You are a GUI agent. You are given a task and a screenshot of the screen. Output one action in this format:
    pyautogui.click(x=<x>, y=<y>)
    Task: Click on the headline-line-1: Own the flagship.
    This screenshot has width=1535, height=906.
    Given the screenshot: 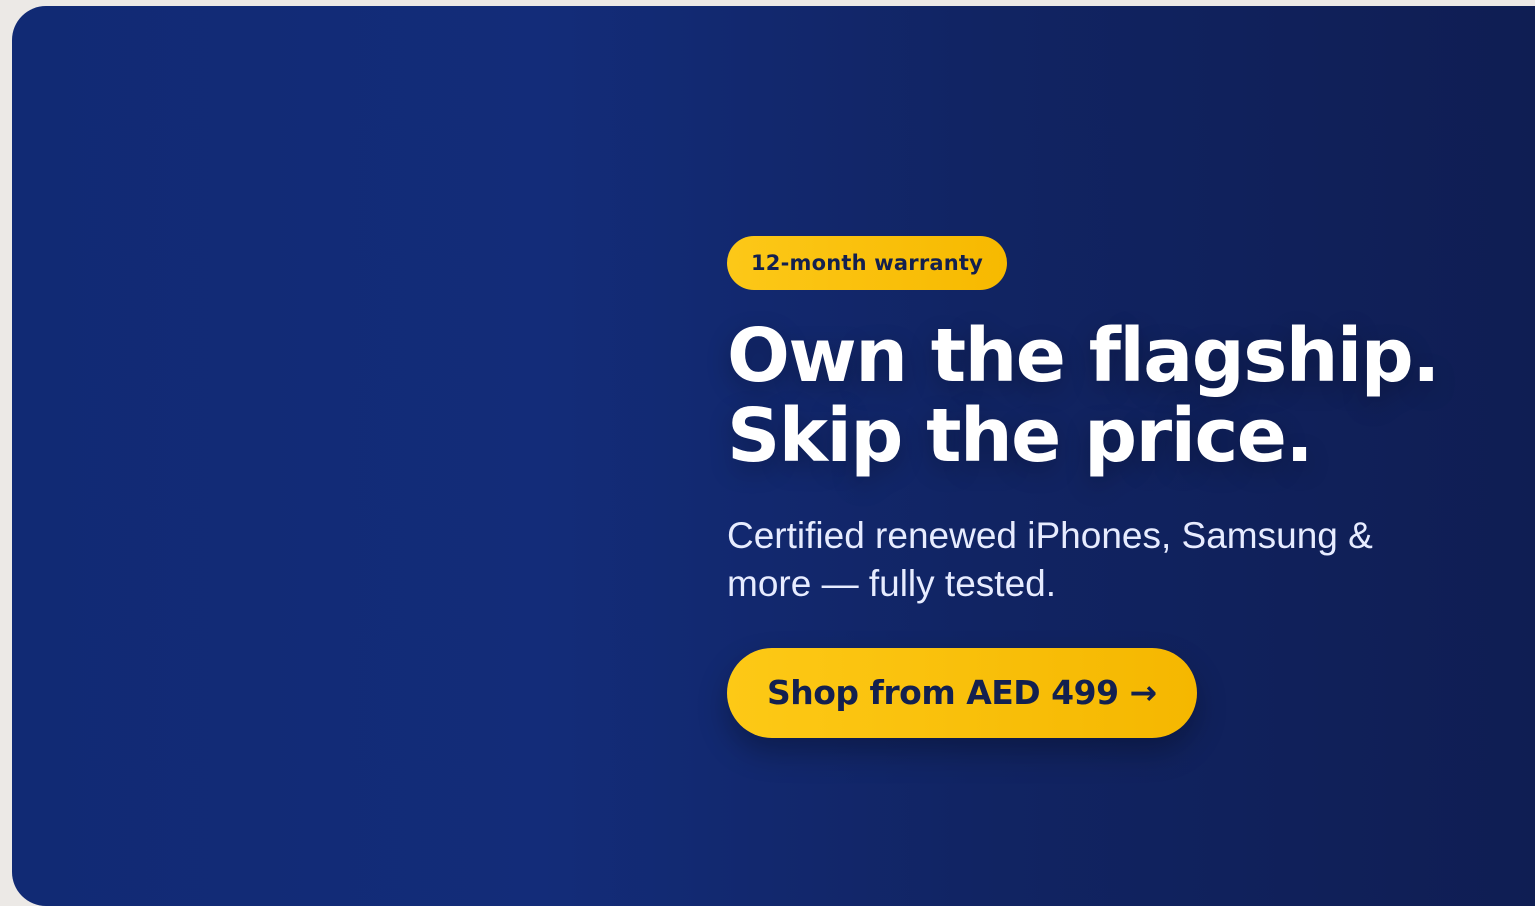 What is the action you would take?
    pyautogui.click(x=1083, y=356)
    